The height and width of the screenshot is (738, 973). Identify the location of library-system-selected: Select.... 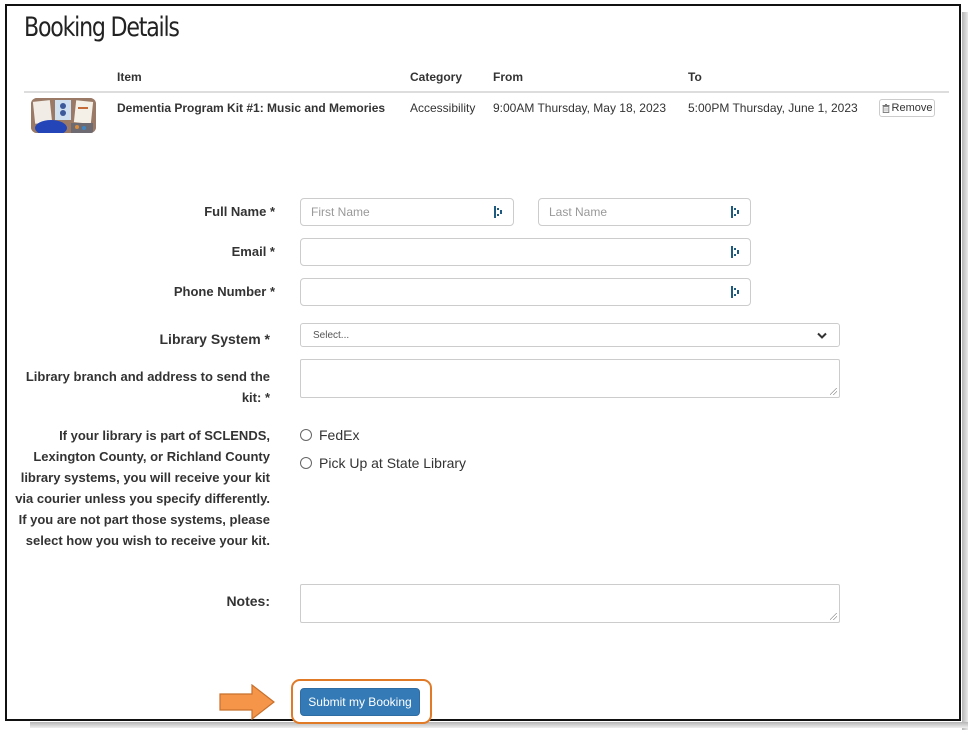
(331, 335).